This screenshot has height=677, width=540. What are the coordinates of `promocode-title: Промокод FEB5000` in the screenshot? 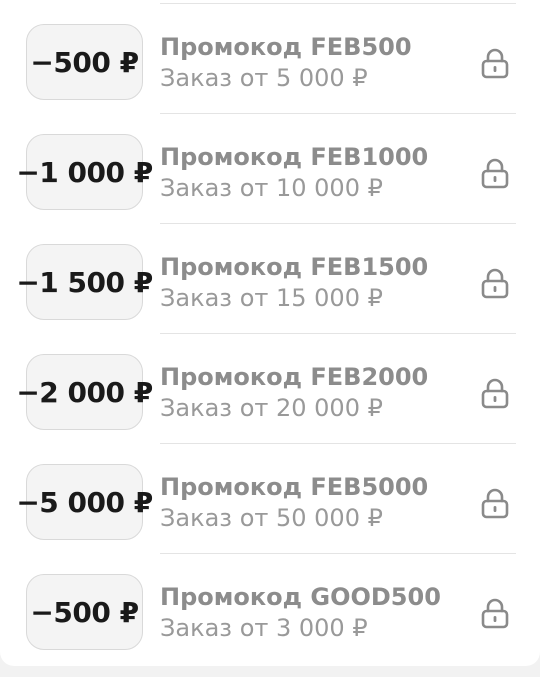 It's located at (294, 487).